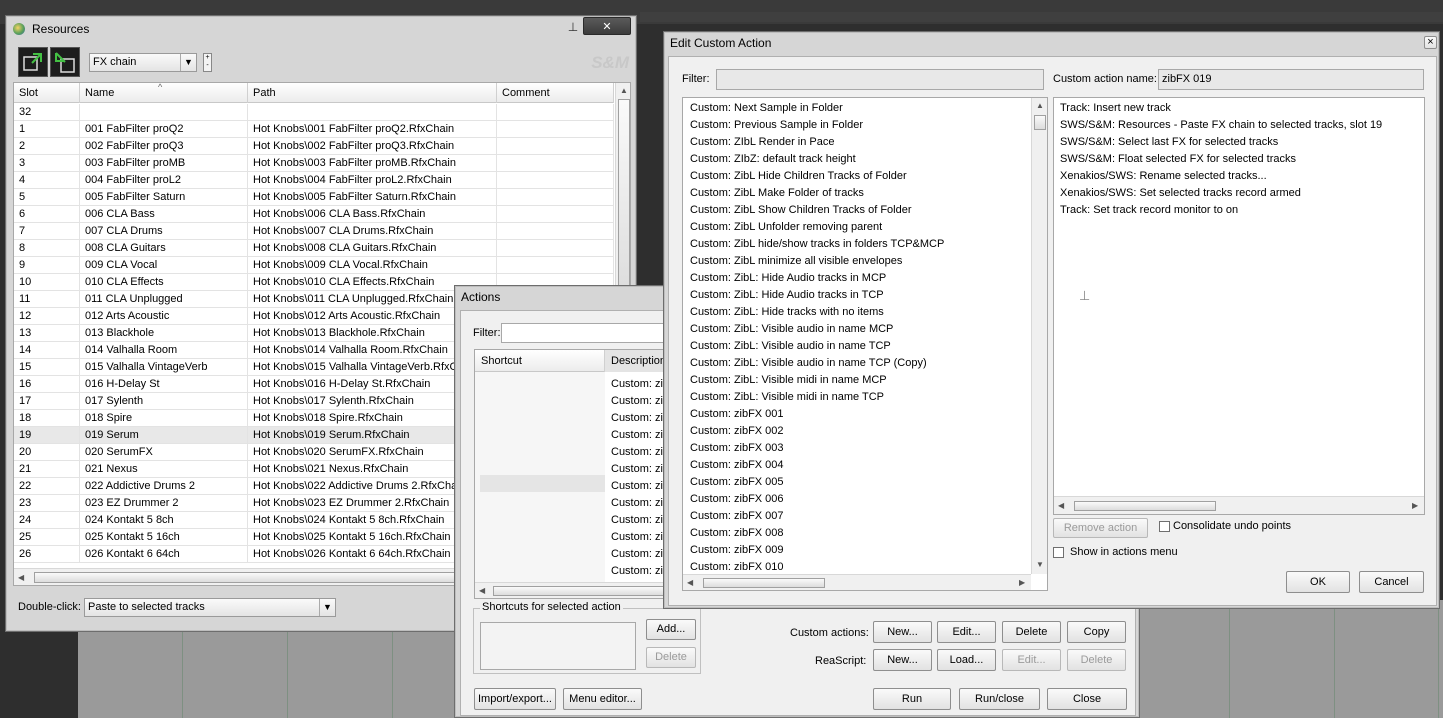  What do you see at coordinates (1051, 43) in the screenshot?
I see `edit-custom-titlebar: Edit Custom Action` at bounding box center [1051, 43].